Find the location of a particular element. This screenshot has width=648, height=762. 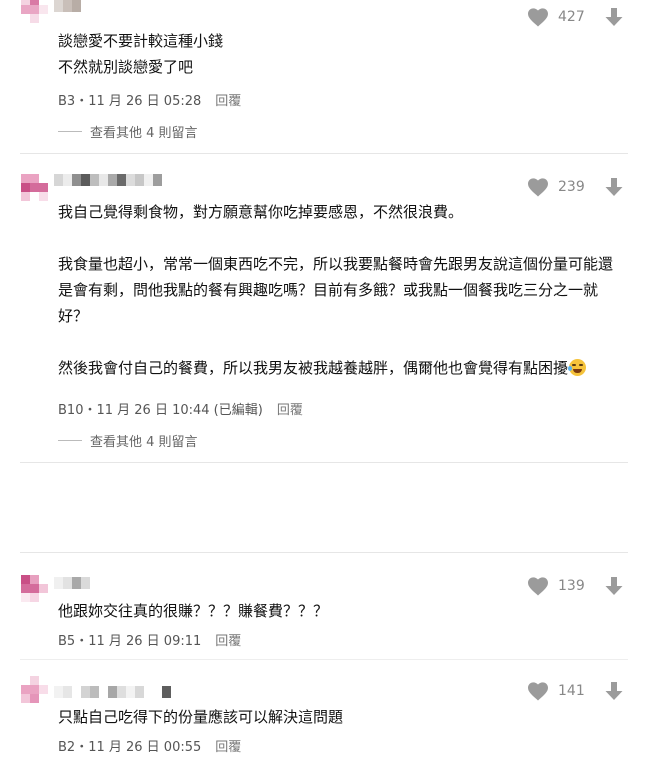

comment-paragraph-last: 然後我會付自己的餐費，所以我男友被我越養越胖，偶爾他也會覺得有點困擾 is located at coordinates (341, 368).